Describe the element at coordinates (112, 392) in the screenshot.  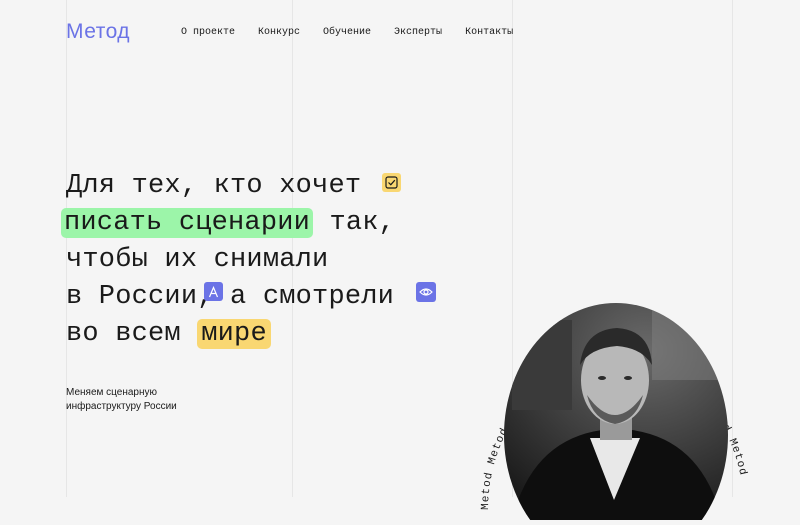
I see `subtitle-line: Меняем сценарную` at that location.